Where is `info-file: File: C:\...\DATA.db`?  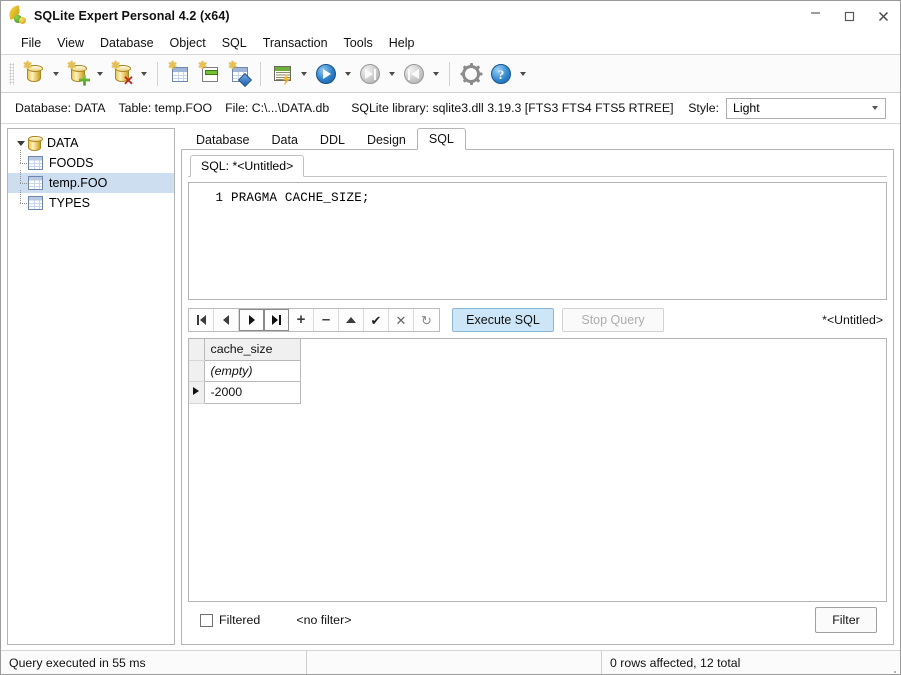
info-file: File: C:\...\DATA.db is located at coordinates (277, 108).